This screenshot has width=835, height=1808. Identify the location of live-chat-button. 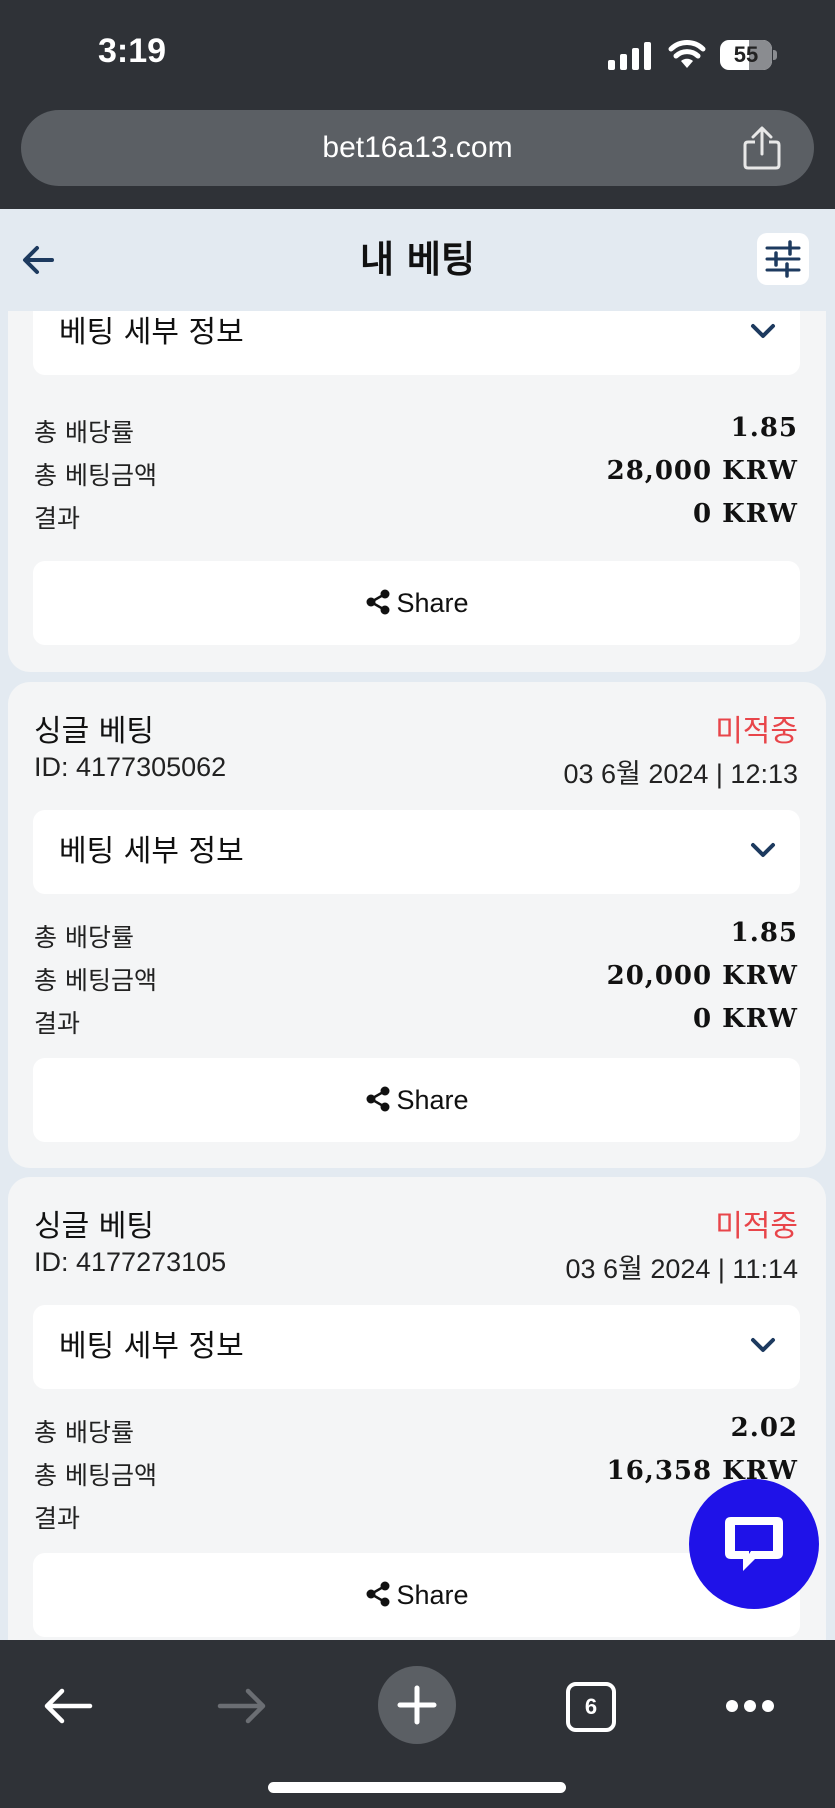
(754, 1544).